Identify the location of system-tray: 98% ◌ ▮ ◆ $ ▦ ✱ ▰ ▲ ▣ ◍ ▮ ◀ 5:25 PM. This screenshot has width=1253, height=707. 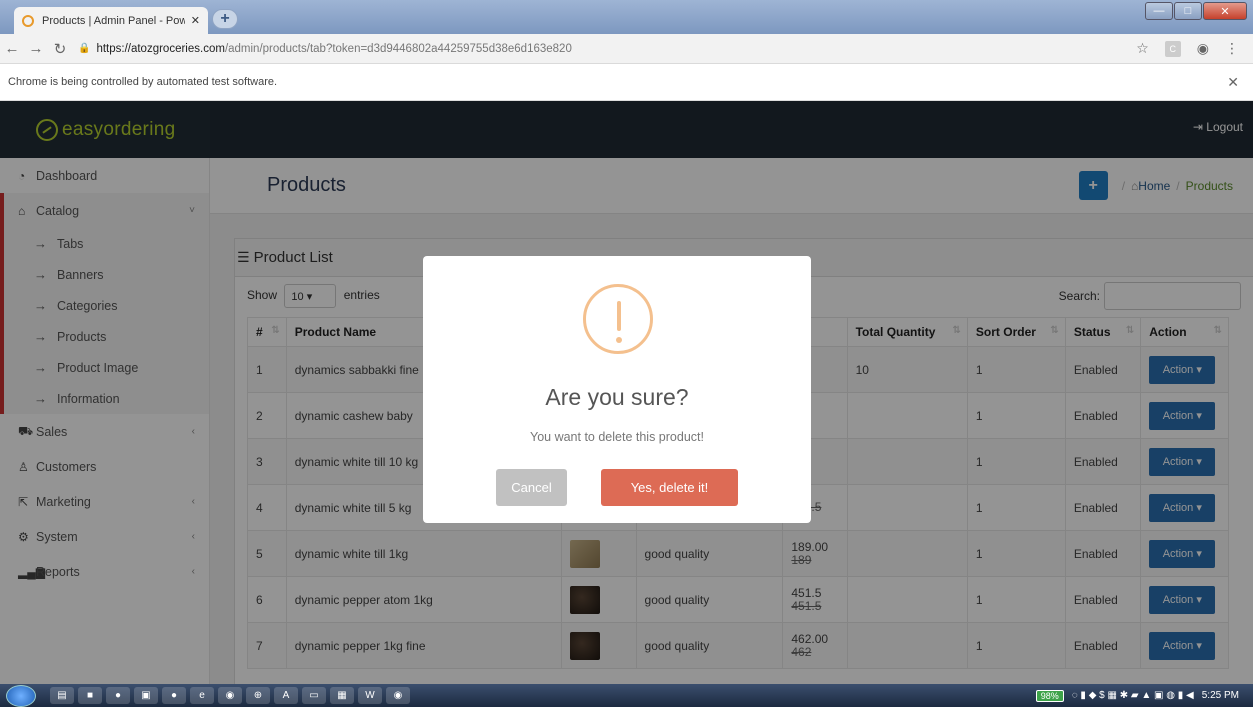
(1137, 695).